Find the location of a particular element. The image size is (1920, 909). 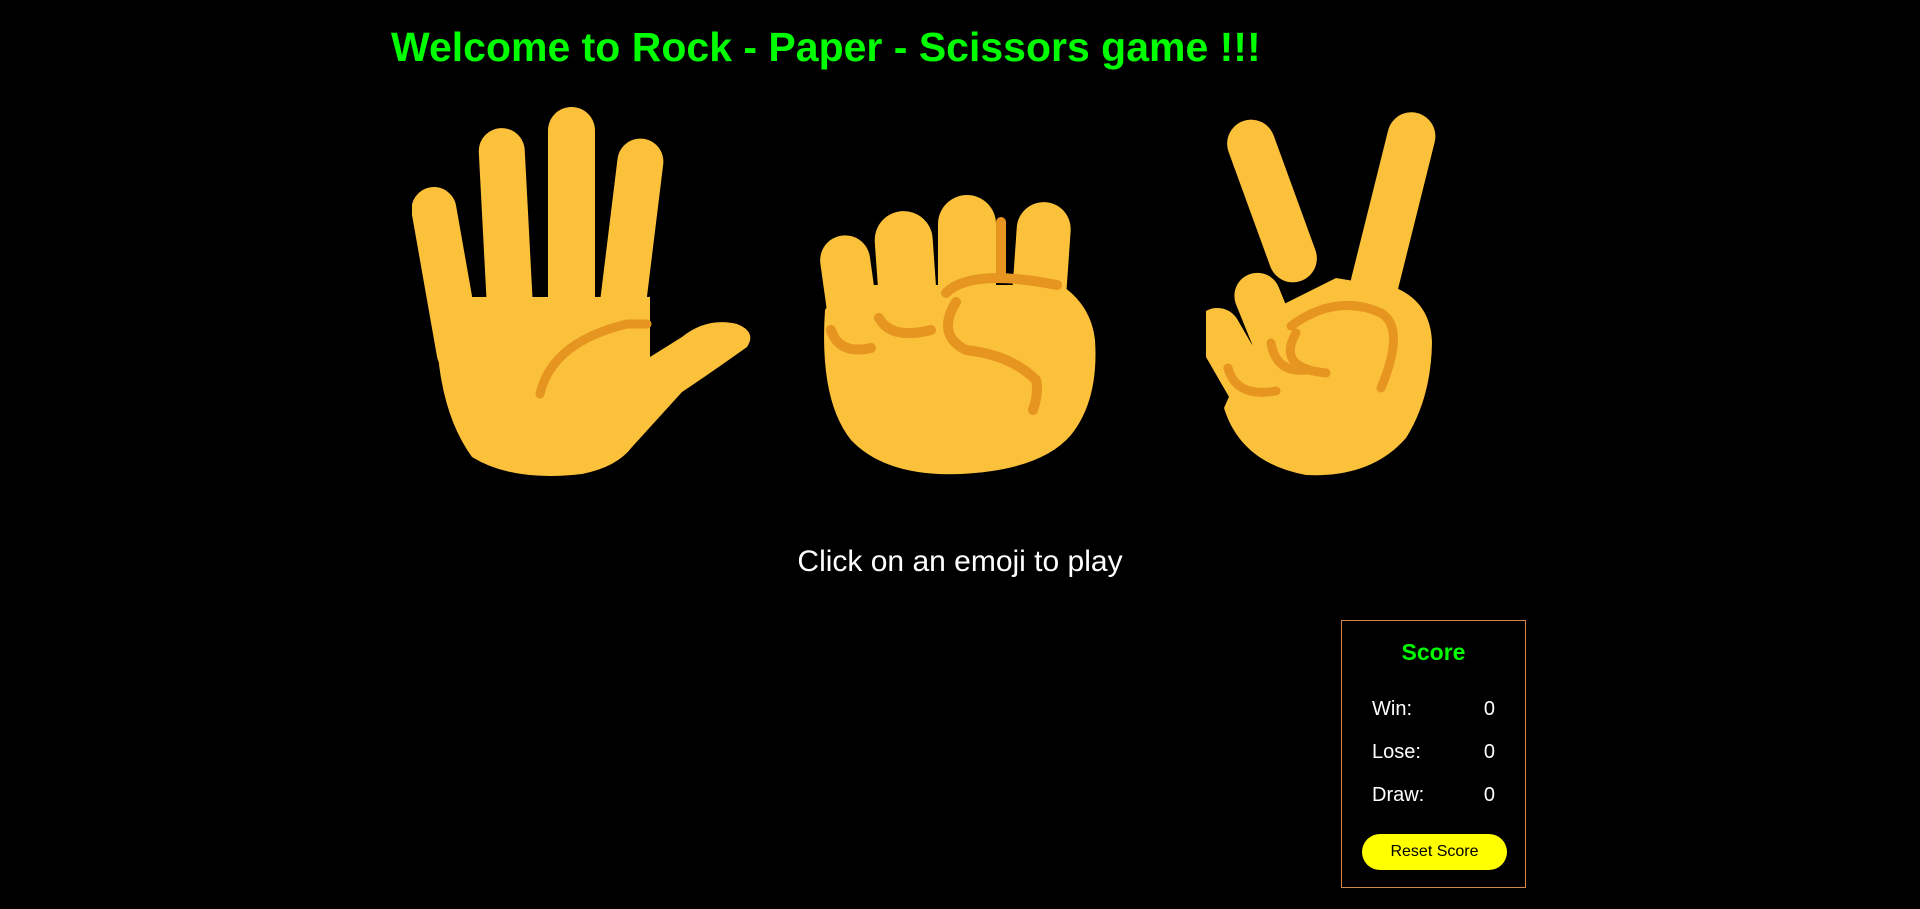

draw-row: Draw: 0 is located at coordinates (1433, 795).